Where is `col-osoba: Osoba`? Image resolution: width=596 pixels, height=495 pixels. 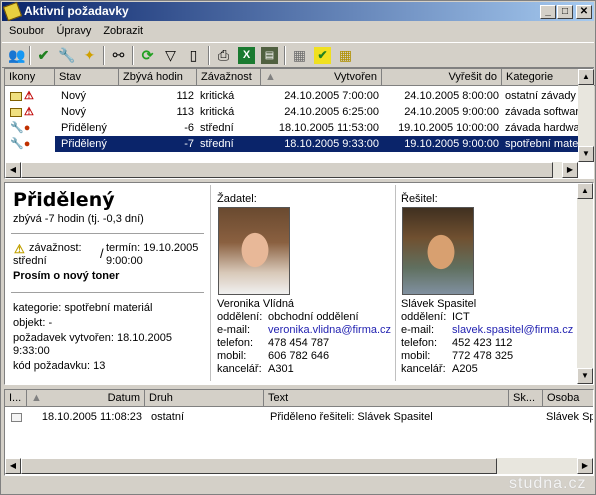
col-osoba: Osoba is located at coordinates (568, 398).